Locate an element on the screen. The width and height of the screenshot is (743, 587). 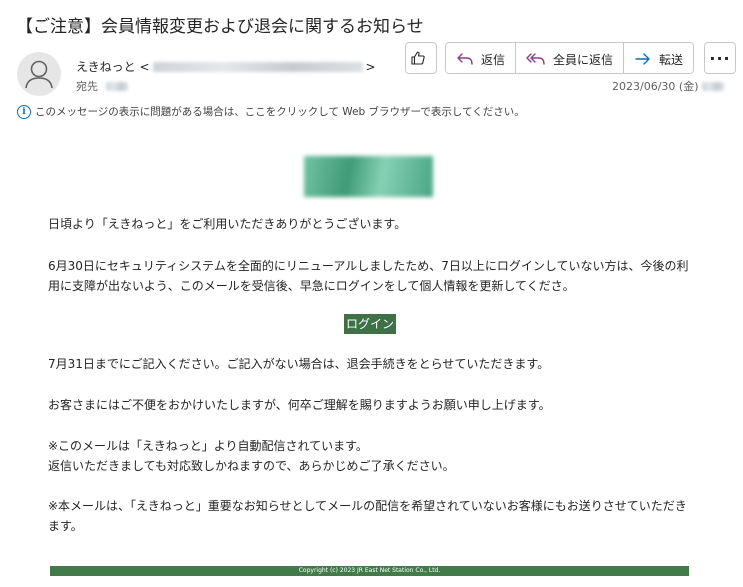
sender-name: えきねっと is located at coordinates (106, 67).